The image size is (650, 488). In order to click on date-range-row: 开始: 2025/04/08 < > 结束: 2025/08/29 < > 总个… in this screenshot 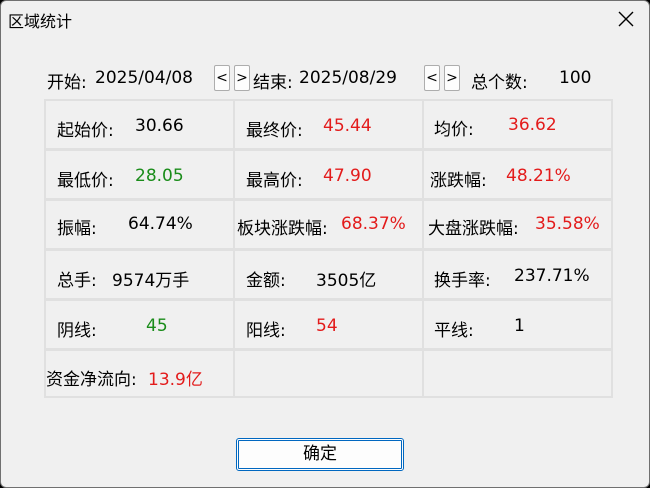, I will do `click(325, 79)`.